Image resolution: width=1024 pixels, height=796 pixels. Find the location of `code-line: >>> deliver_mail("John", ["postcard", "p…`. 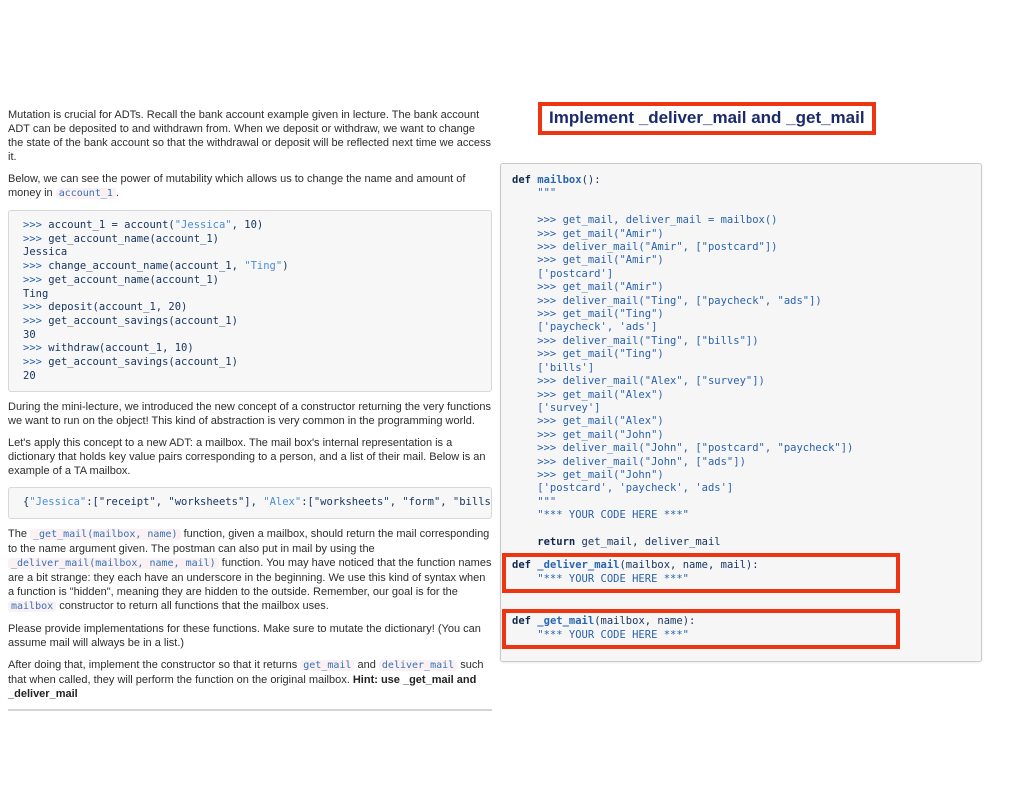

code-line: >>> deliver_mail("John", ["postcard", "p… is located at coordinates (741, 448).